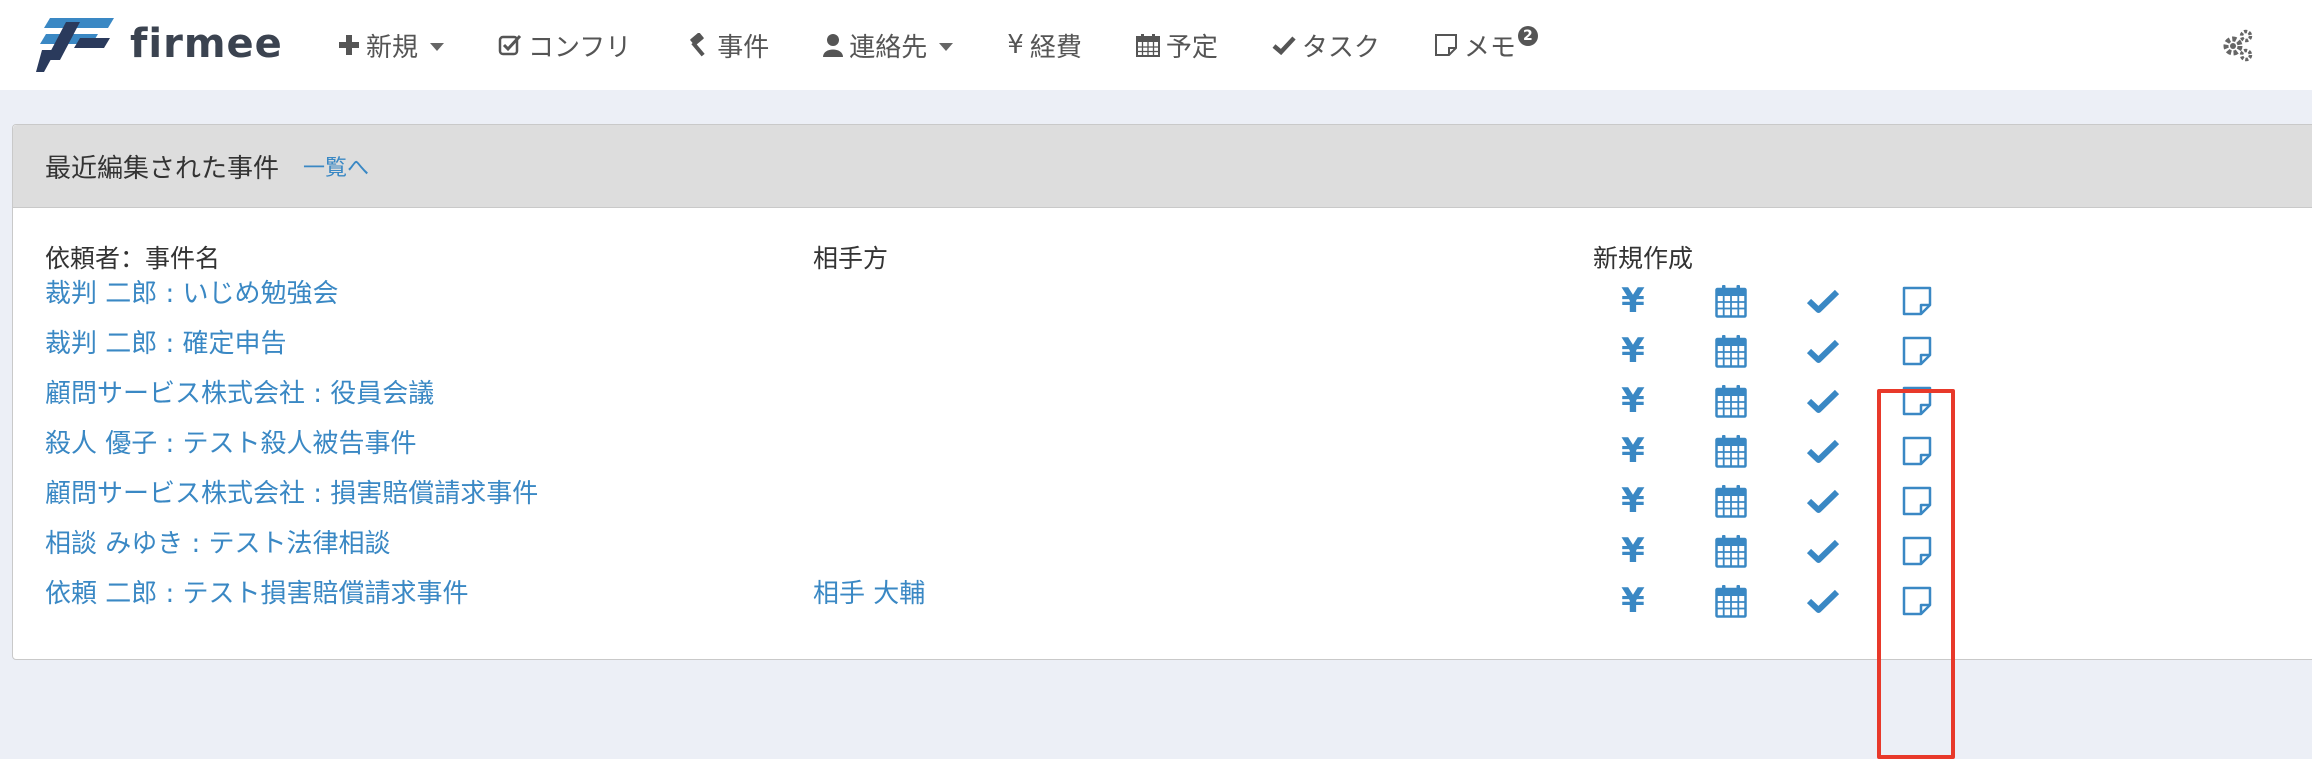 The height and width of the screenshot is (759, 2312). What do you see at coordinates (75, 45) in the screenshot?
I see `firmee-logo-icon` at bounding box center [75, 45].